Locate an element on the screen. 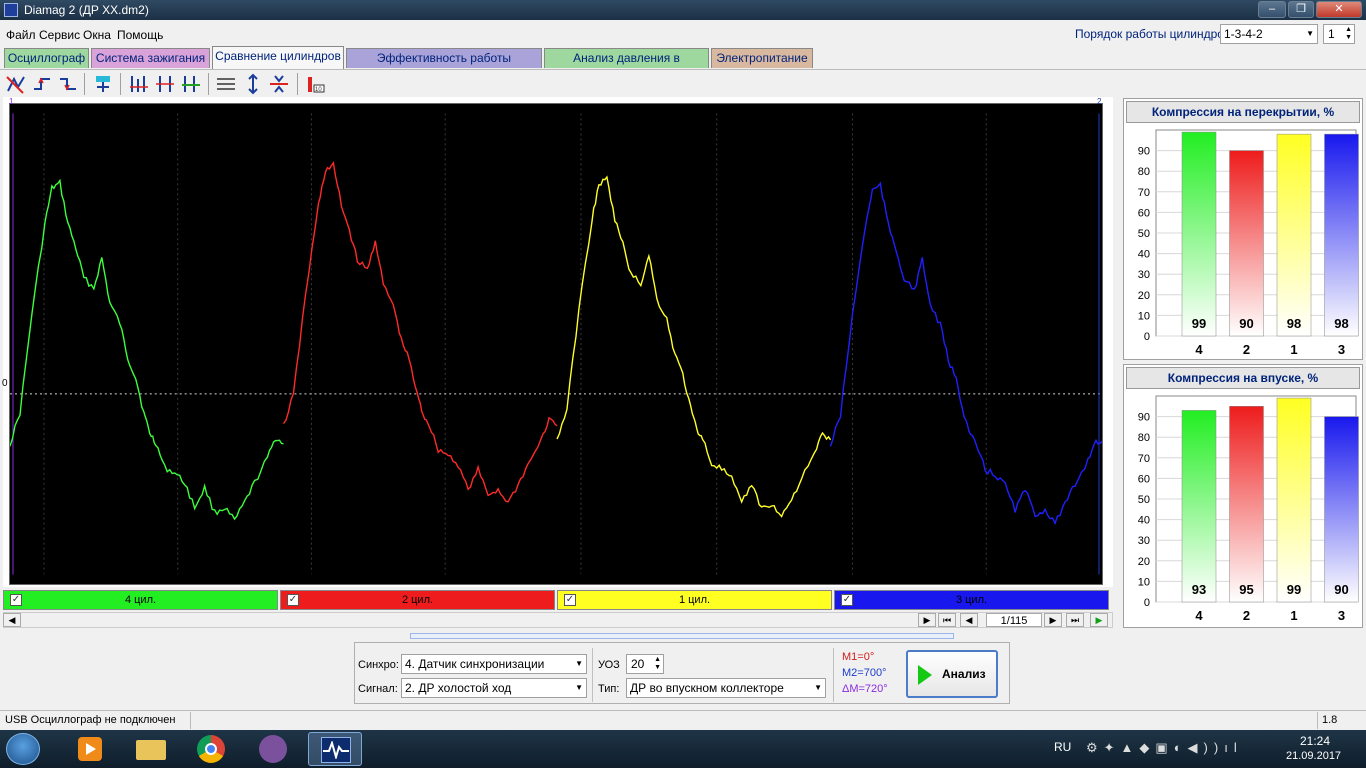  spin-value: 1 is located at coordinates (1331, 34).